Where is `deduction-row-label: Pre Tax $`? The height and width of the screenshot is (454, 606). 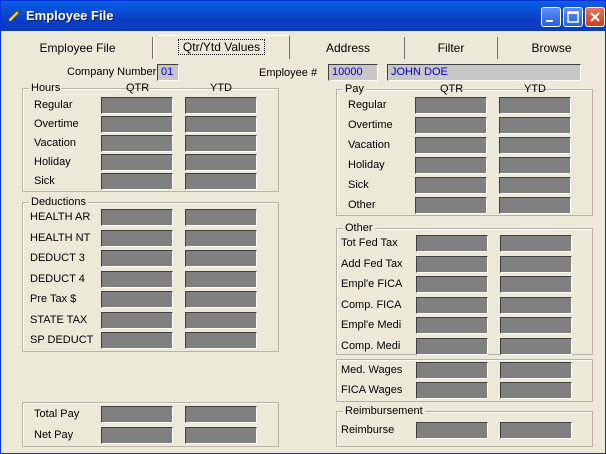 deduction-row-label: Pre Tax $ is located at coordinates (53, 299).